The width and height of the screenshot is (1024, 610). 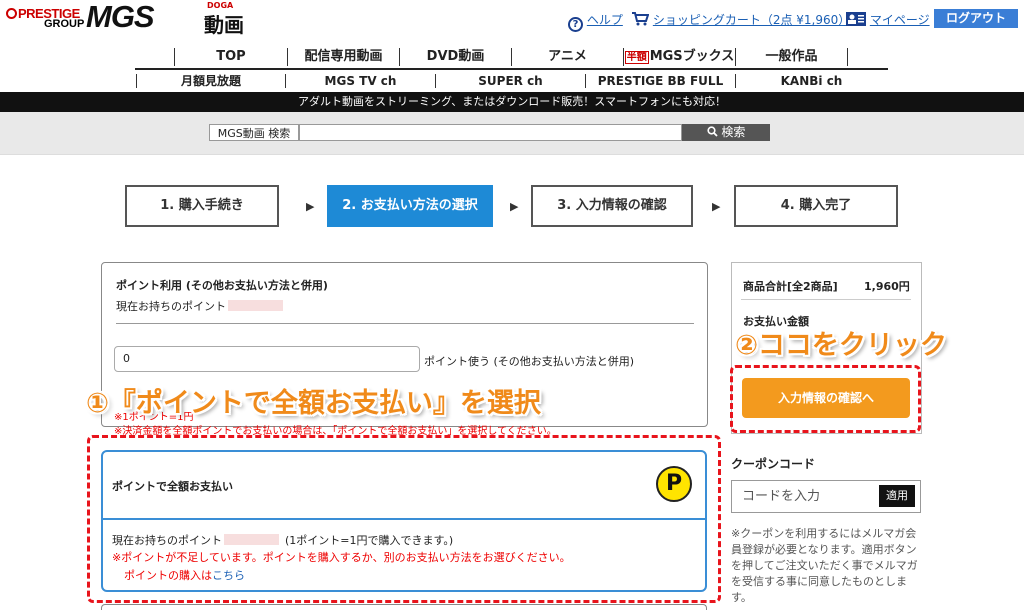 I want to click on search-label: MGS動画 検索, so click(x=254, y=132).